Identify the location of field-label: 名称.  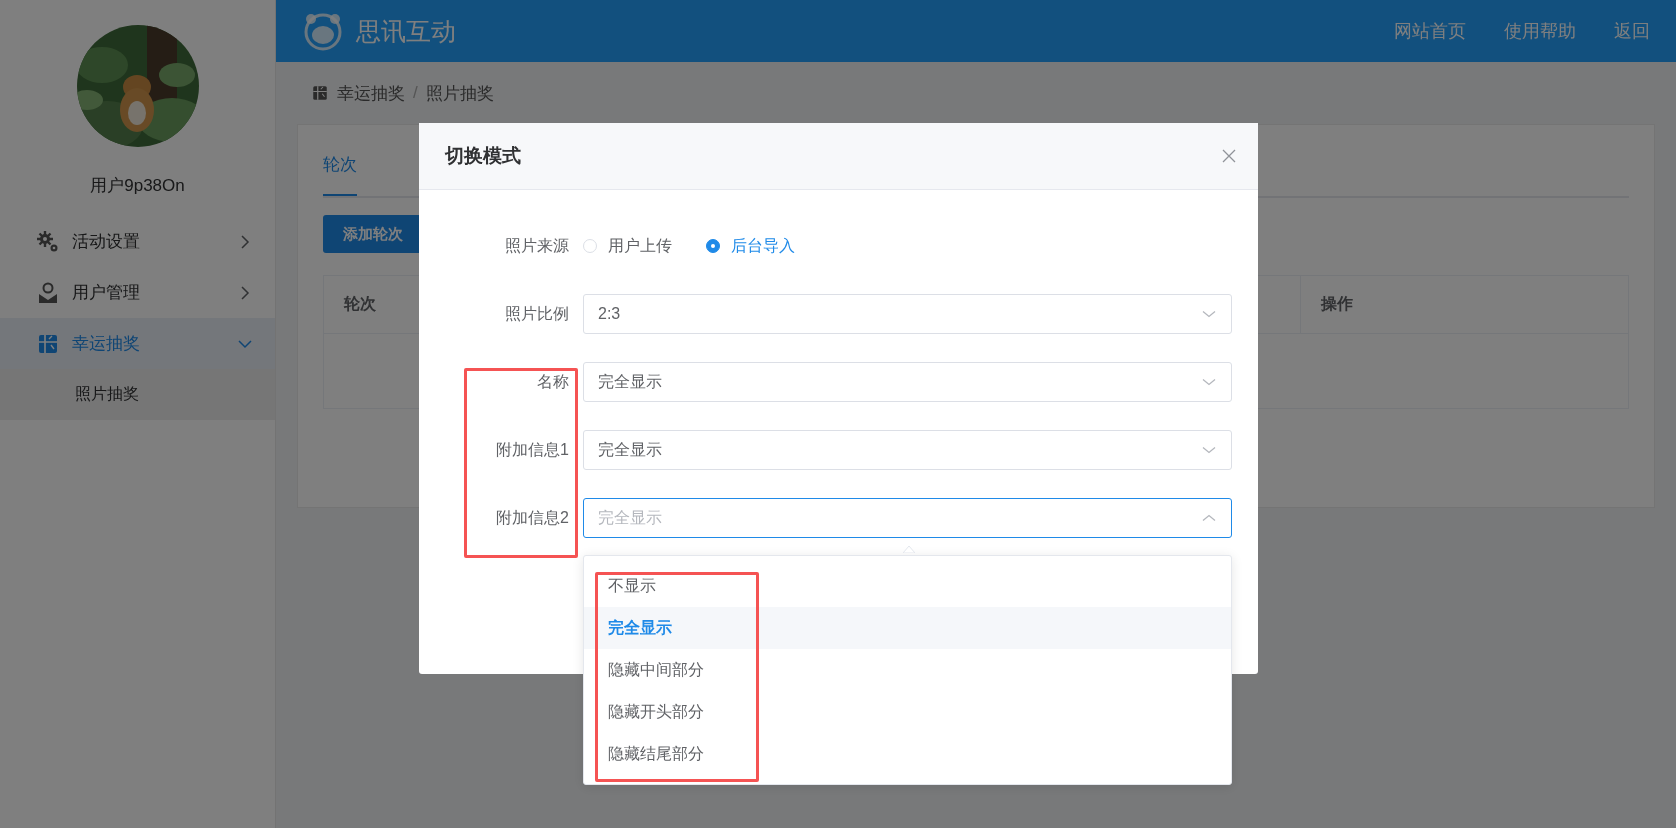
(552, 381).